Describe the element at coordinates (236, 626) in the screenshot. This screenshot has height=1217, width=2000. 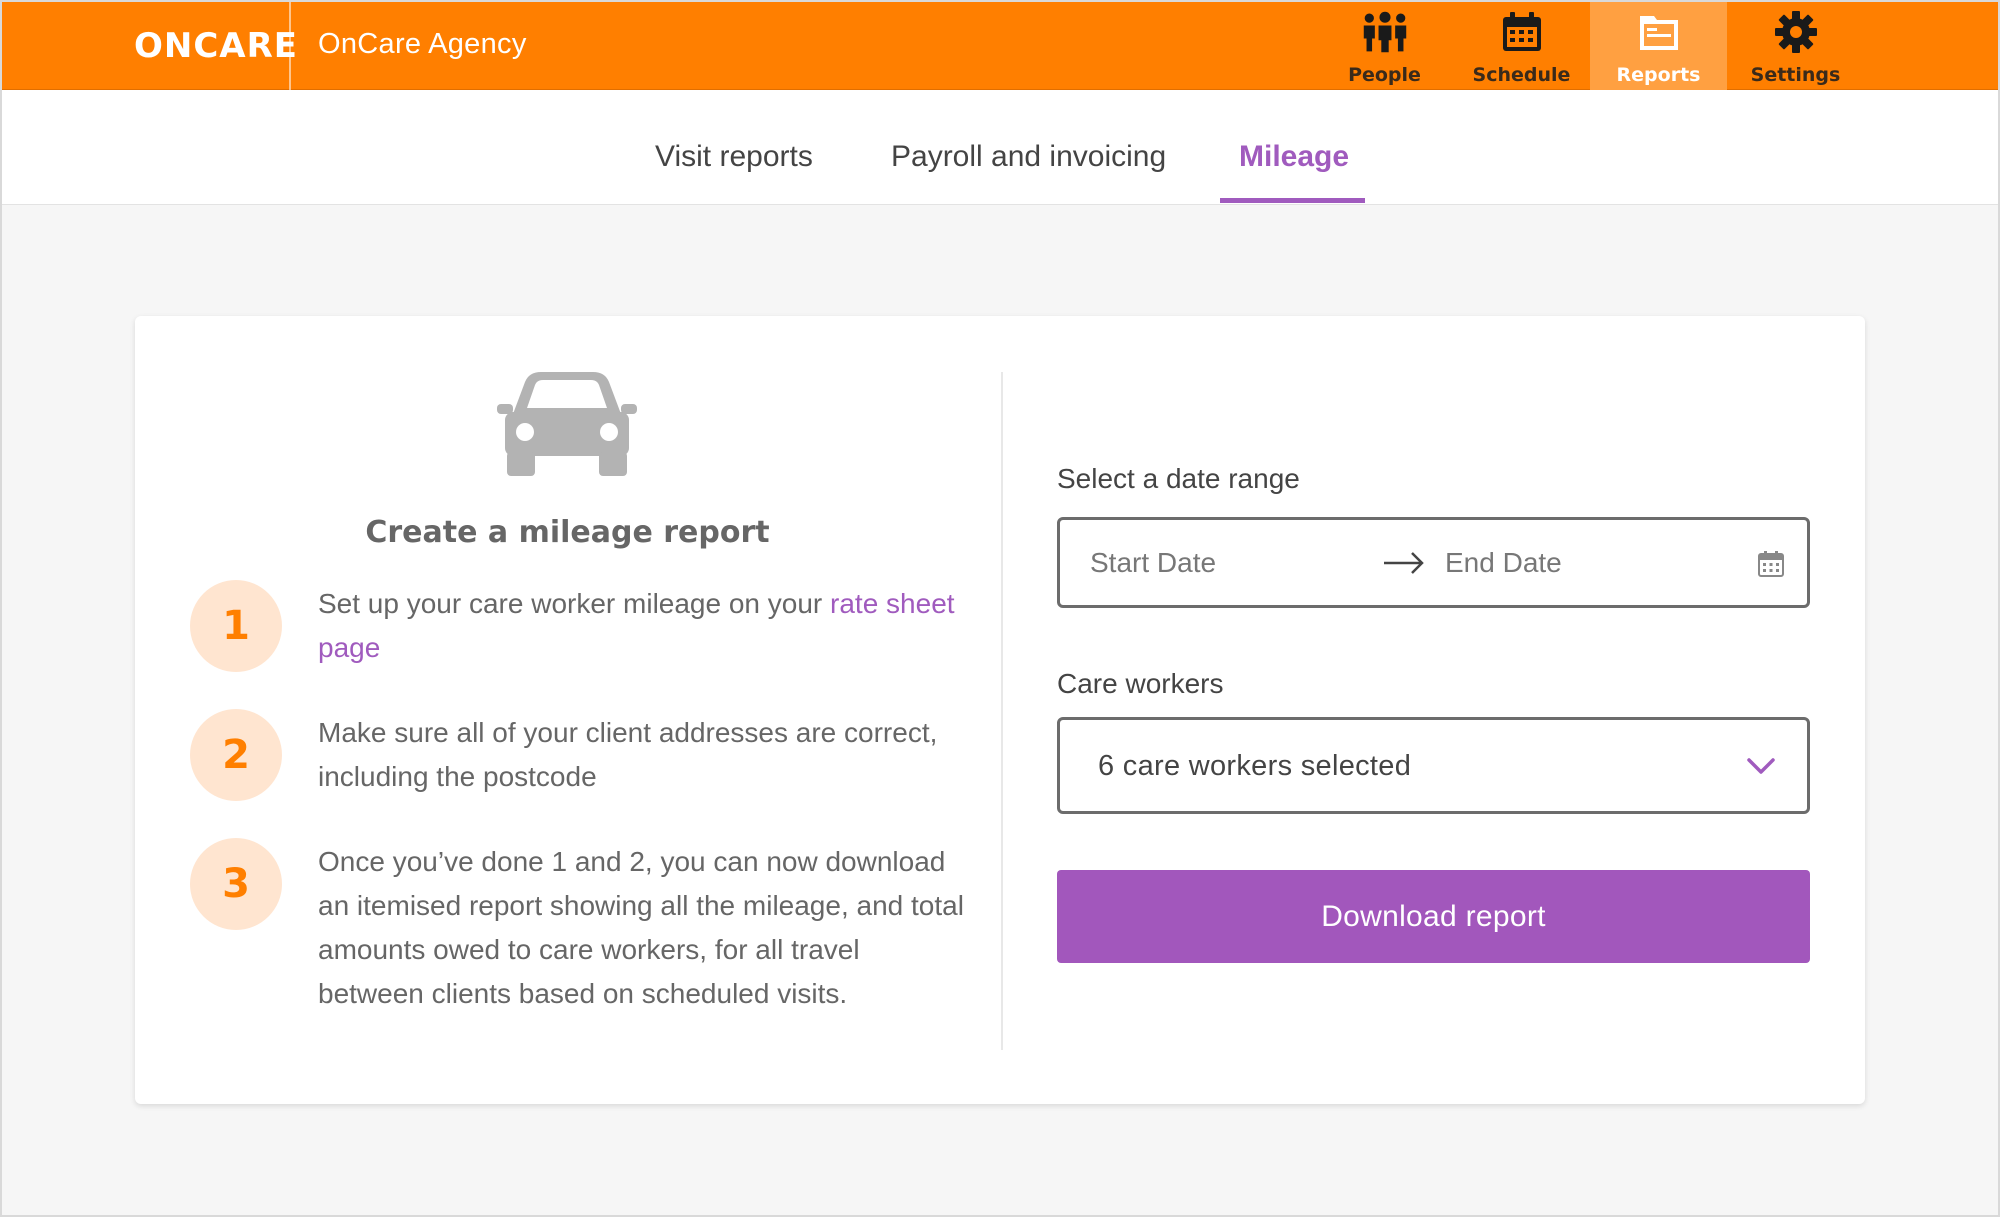
I see `step-number-1: 1` at that location.